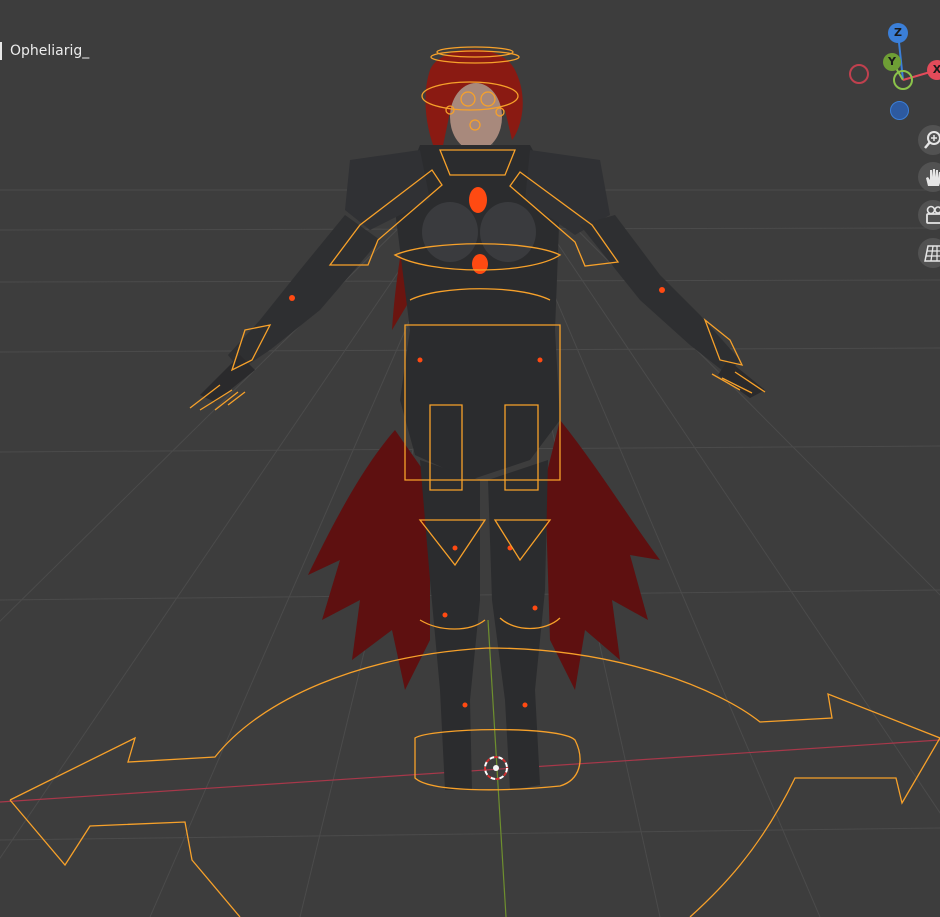 The height and width of the screenshot is (917, 940). I want to click on cape-right, so click(602, 555).